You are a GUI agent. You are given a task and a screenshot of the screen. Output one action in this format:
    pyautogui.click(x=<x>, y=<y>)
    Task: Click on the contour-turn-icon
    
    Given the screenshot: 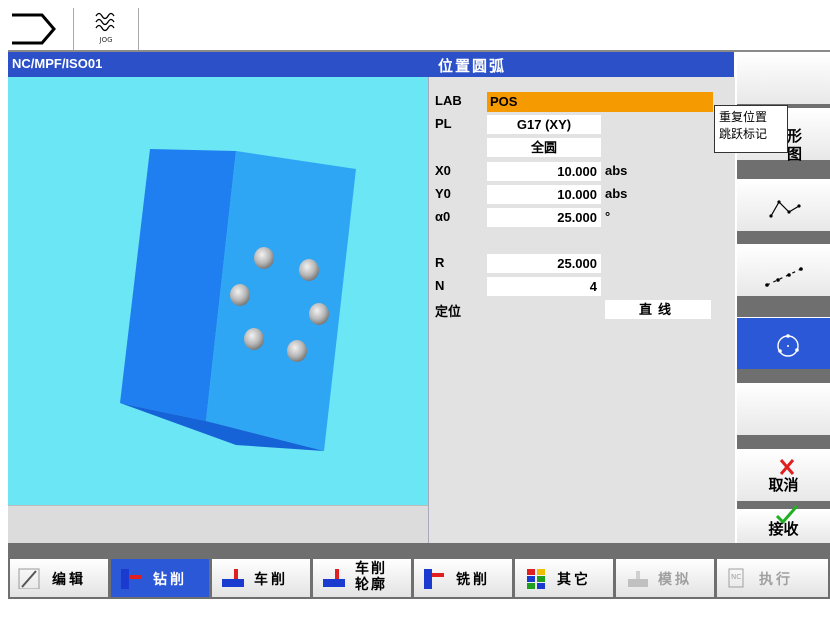 What is the action you would take?
    pyautogui.click(x=334, y=578)
    